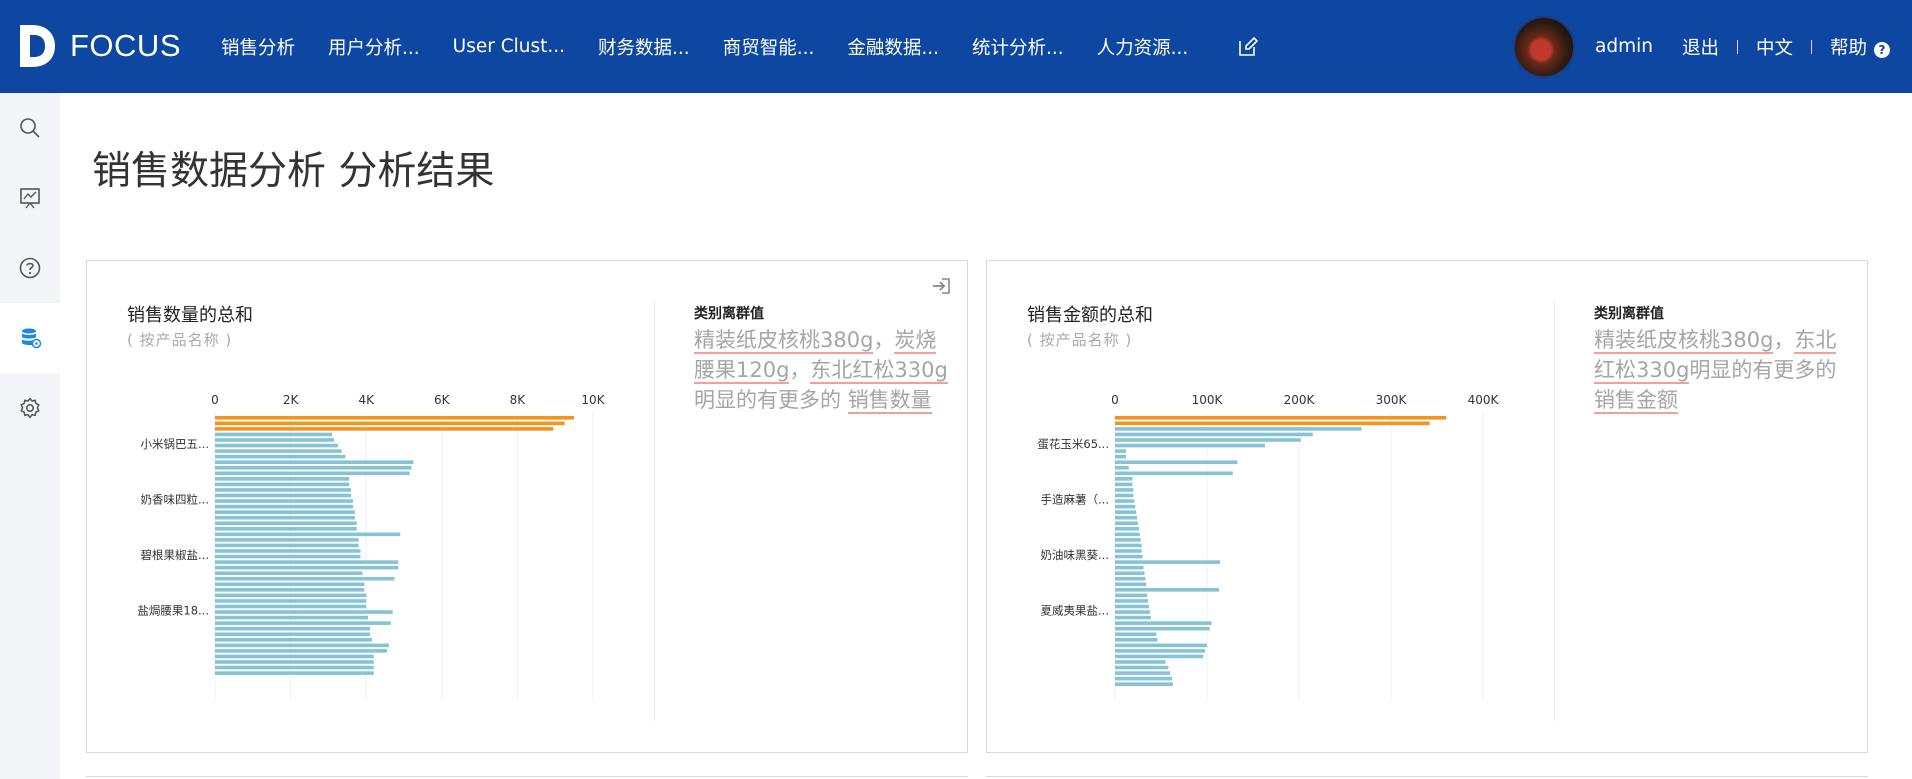 The height and width of the screenshot is (779, 1912). I want to click on avatar, so click(1543, 46).